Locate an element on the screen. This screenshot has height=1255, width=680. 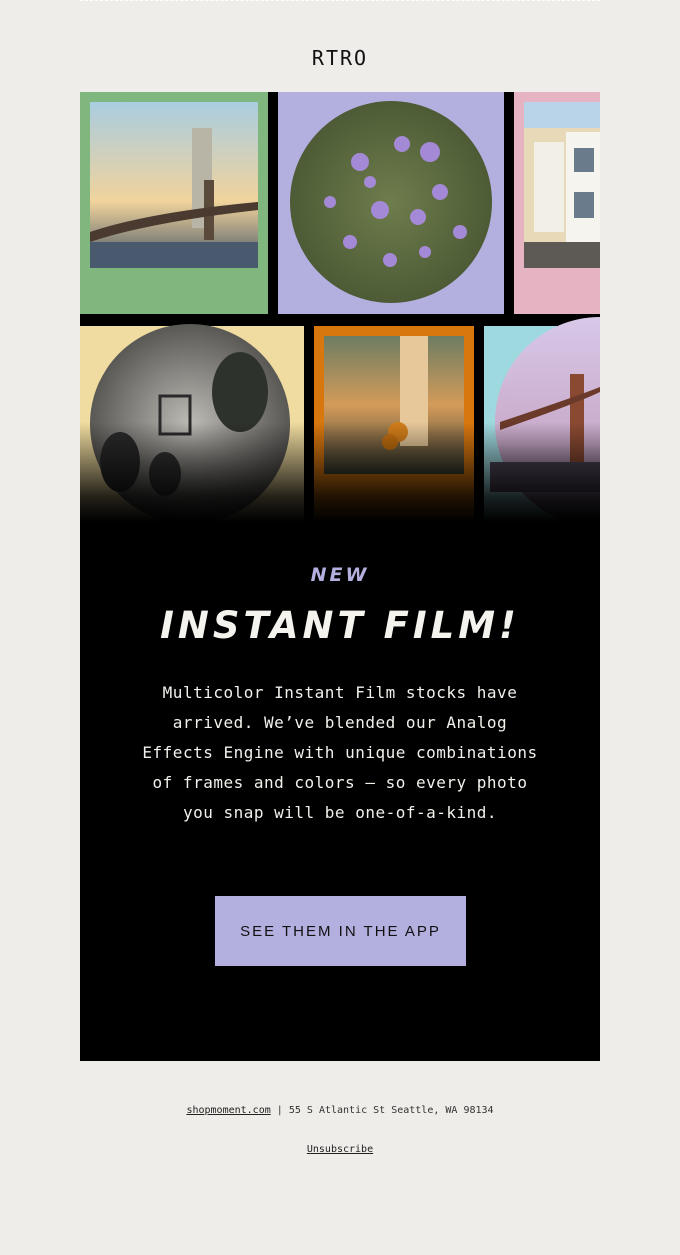
collage-fade-overlay is located at coordinates (340, 472).